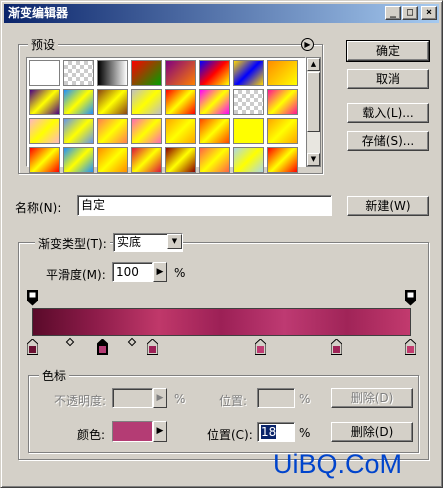 The width and height of the screenshot is (443, 488). Describe the element at coordinates (388, 51) in the screenshot. I see `ok-button: 确定` at that location.